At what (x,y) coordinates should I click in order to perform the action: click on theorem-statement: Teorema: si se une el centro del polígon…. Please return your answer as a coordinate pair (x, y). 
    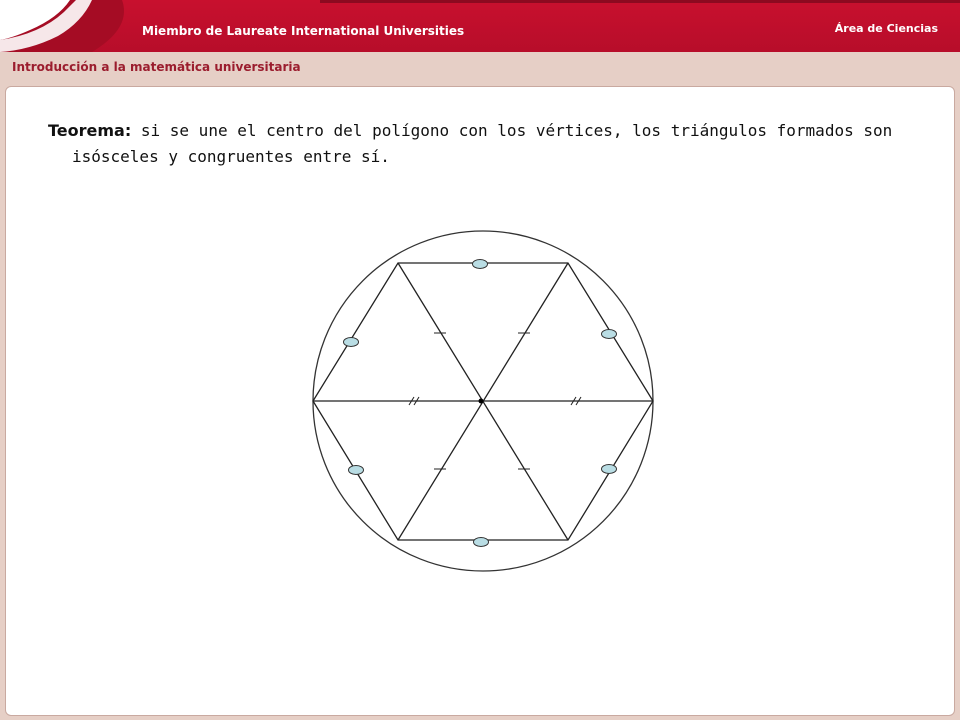
    Looking at the image, I should click on (490, 144).